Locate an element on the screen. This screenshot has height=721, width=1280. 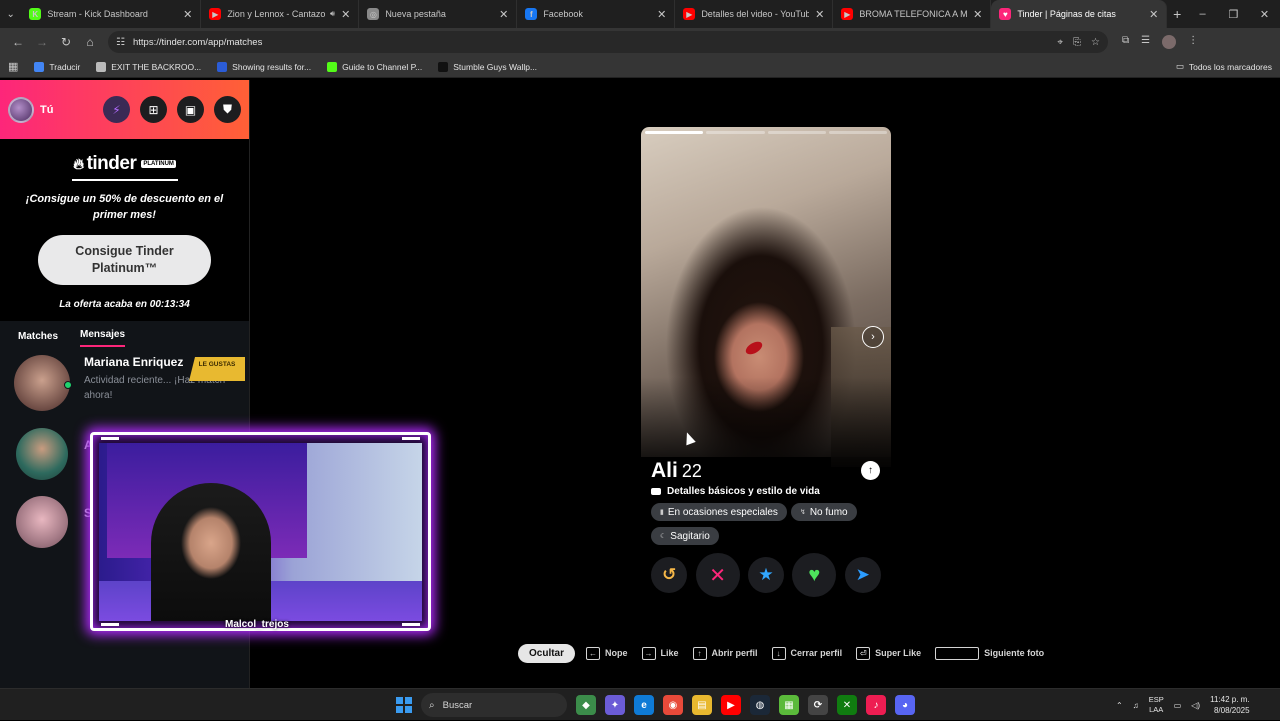
next-photo-icon: › is located at coordinates (873, 337).